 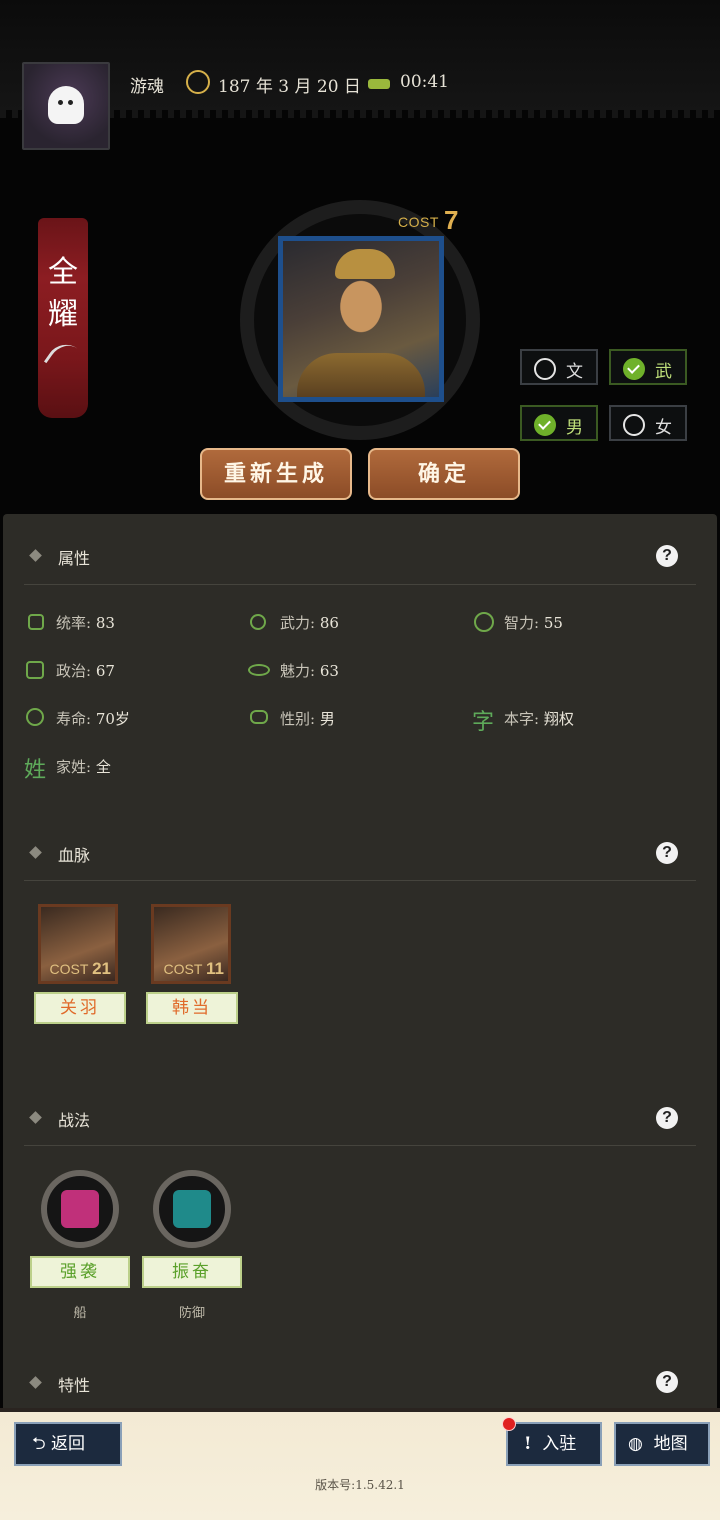 What do you see at coordinates (74, 558) in the screenshot?
I see `section-title-attributes: 属性` at bounding box center [74, 558].